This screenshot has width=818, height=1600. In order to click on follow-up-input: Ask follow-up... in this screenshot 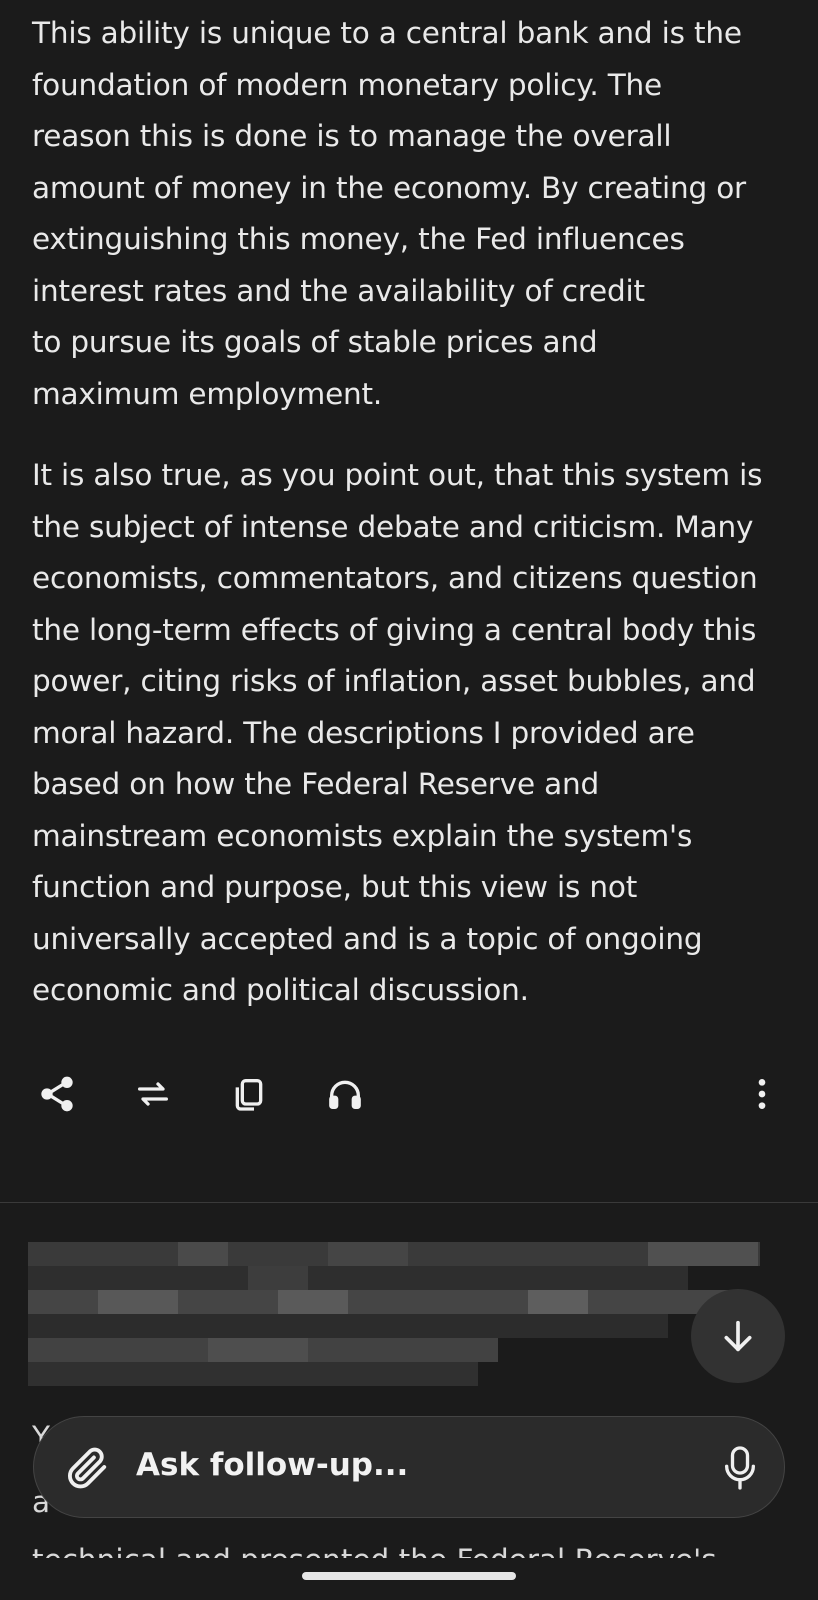, I will do `click(409, 1467)`.